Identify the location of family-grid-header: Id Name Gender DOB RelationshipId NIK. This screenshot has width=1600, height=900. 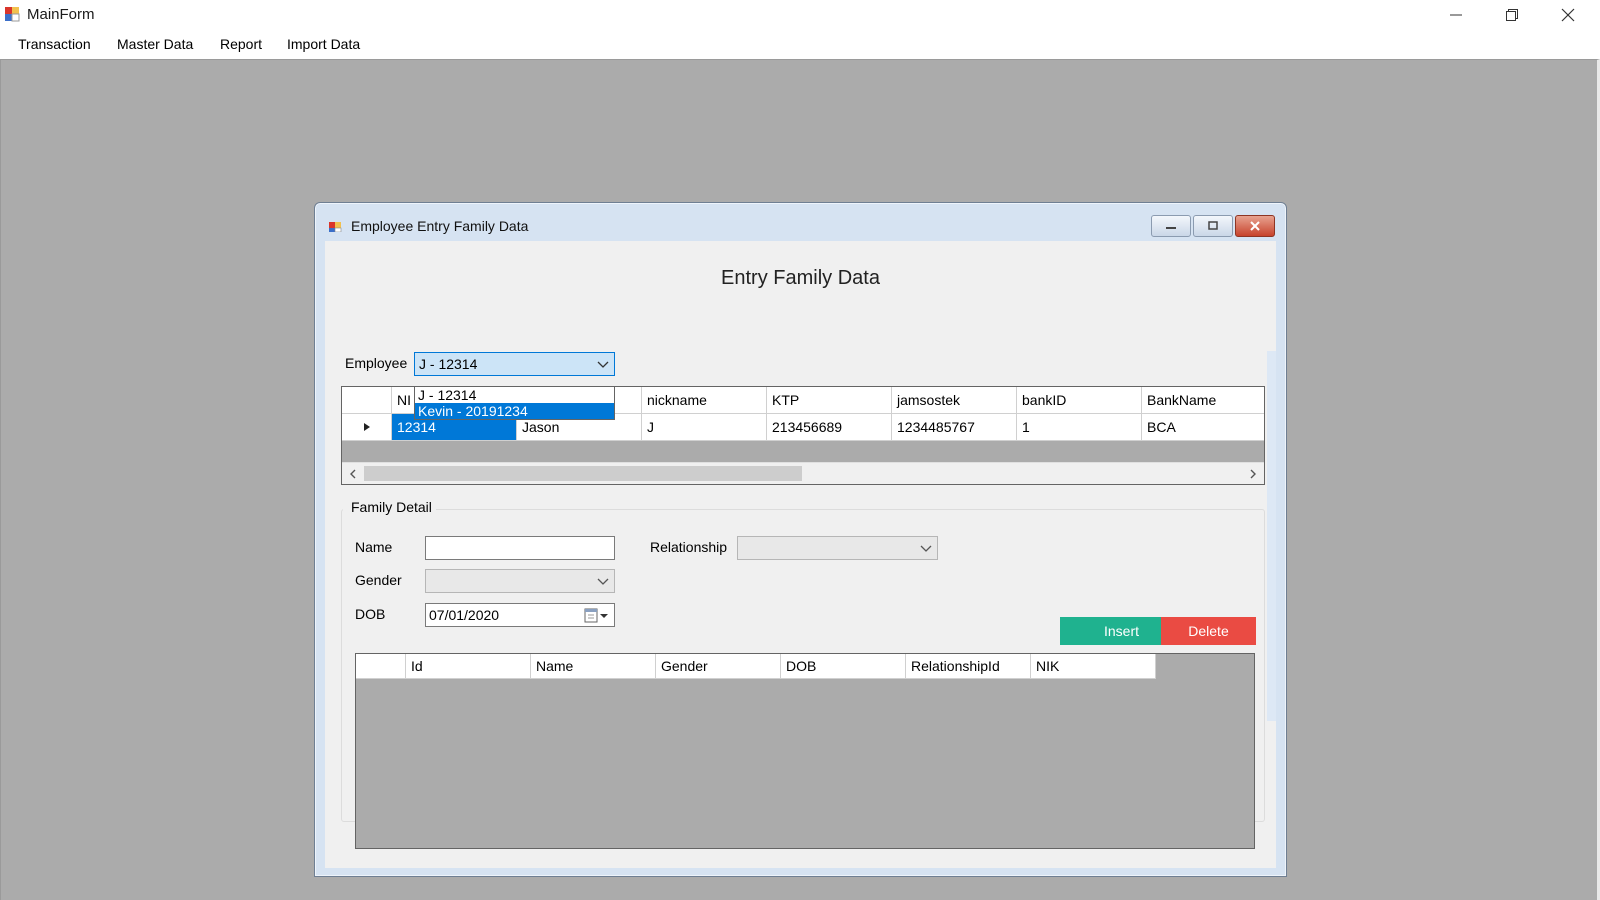
(756, 666).